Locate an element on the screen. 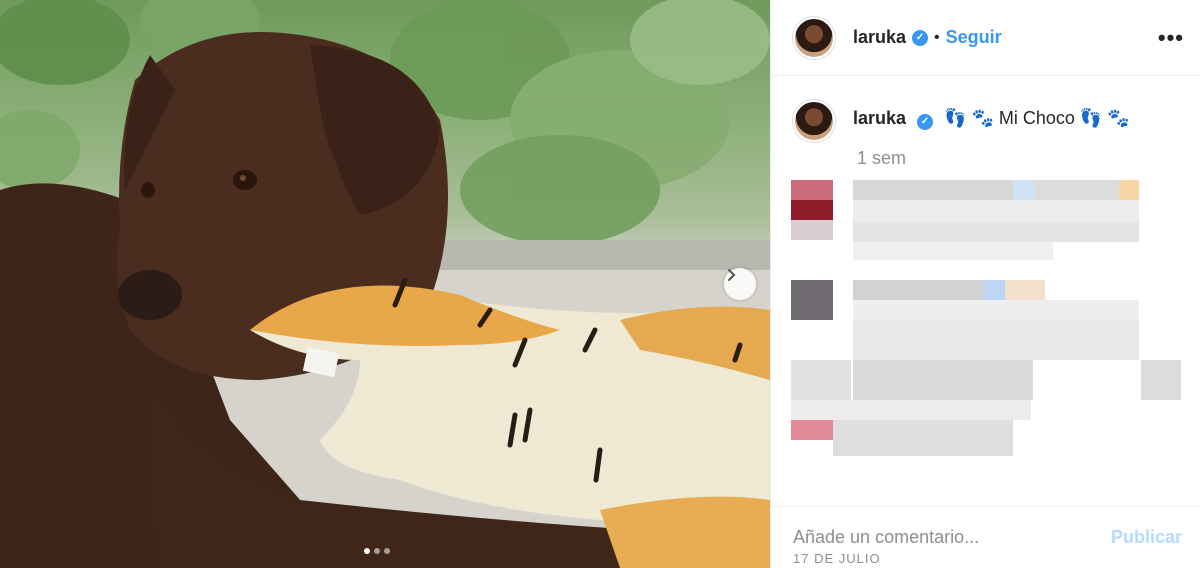  caption-text: laruka ✓ 👣 🐾 Mi Choco 👣 🐾 is located at coordinates (991, 115).